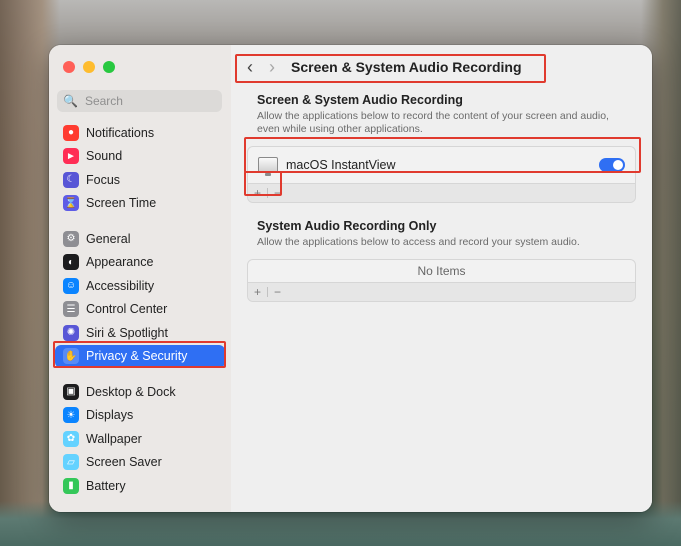  I want to click on app-name: macOS InstantView, so click(341, 165).